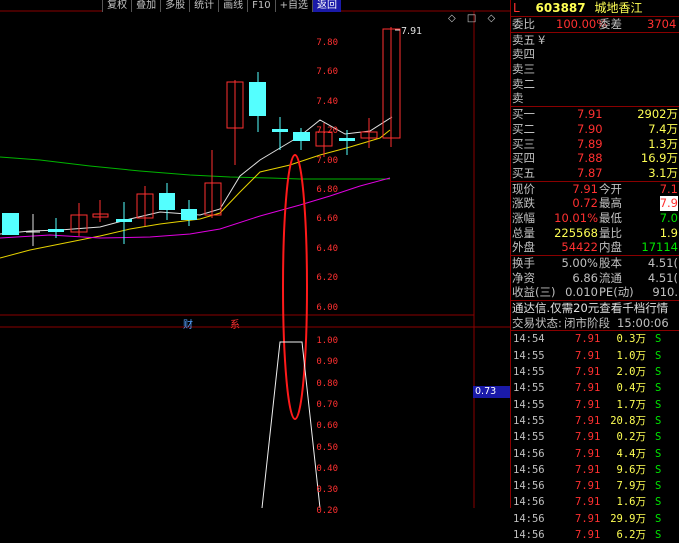  Describe the element at coordinates (327, 190) in the screenshot. I see `price-tick-label: 6.80` at that location.